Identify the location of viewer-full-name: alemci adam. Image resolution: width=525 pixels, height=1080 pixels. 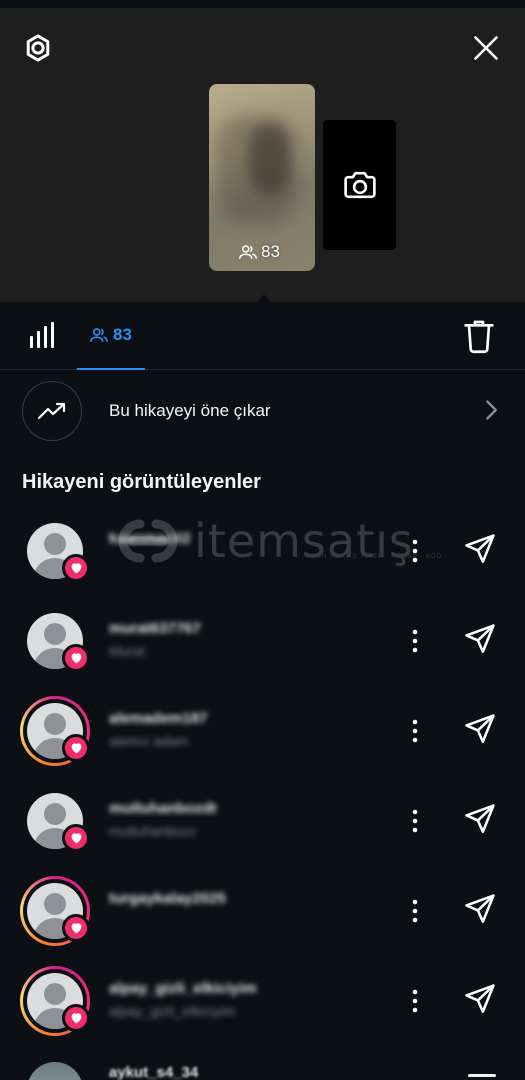
(149, 741).